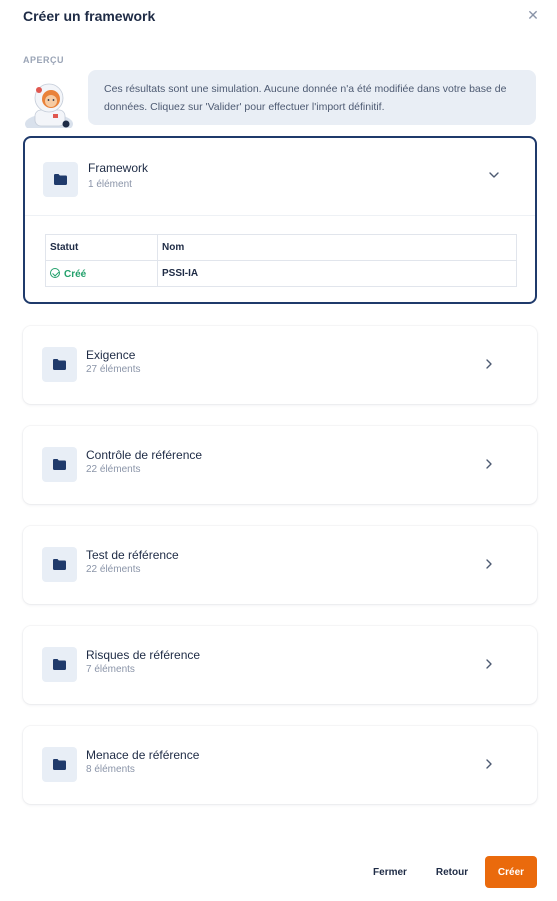  I want to click on name-cell: PSSI-IA, so click(337, 273).